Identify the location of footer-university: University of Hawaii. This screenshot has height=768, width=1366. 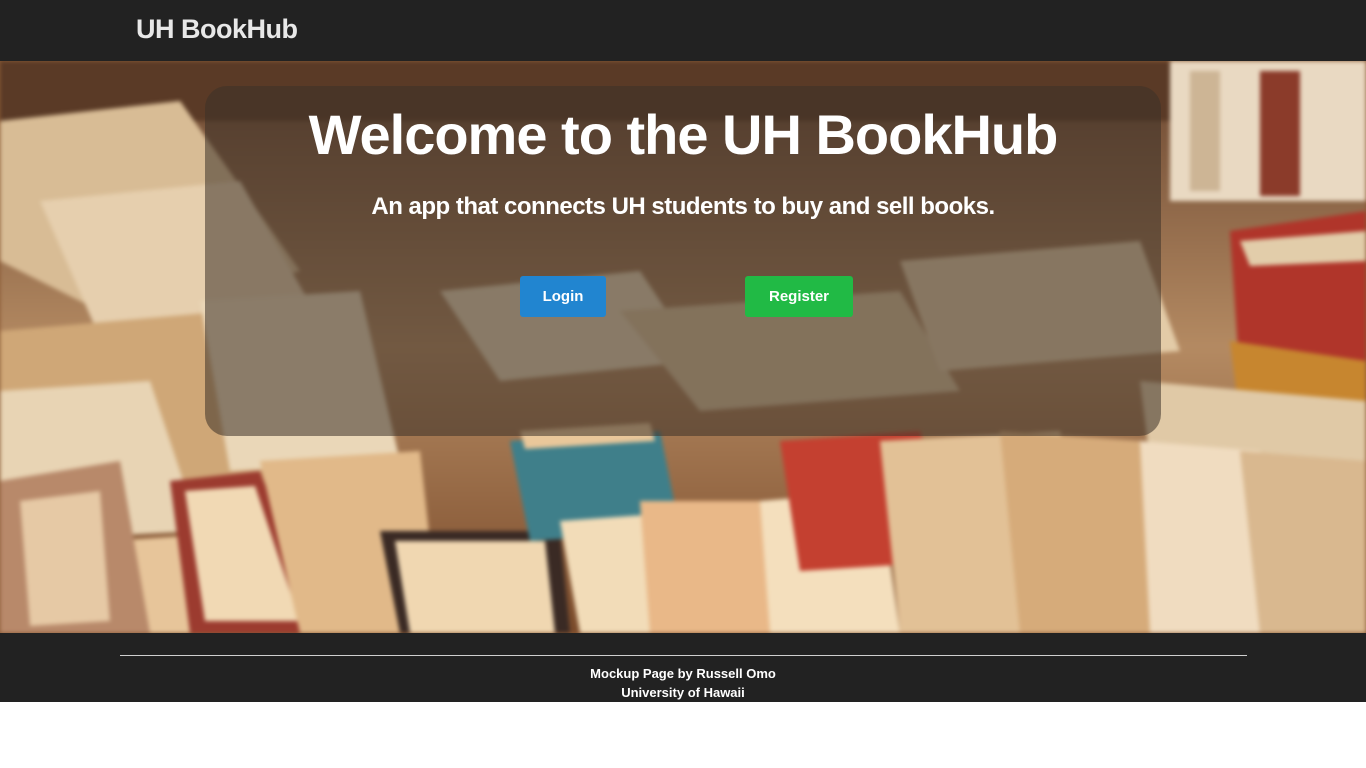
(683, 692).